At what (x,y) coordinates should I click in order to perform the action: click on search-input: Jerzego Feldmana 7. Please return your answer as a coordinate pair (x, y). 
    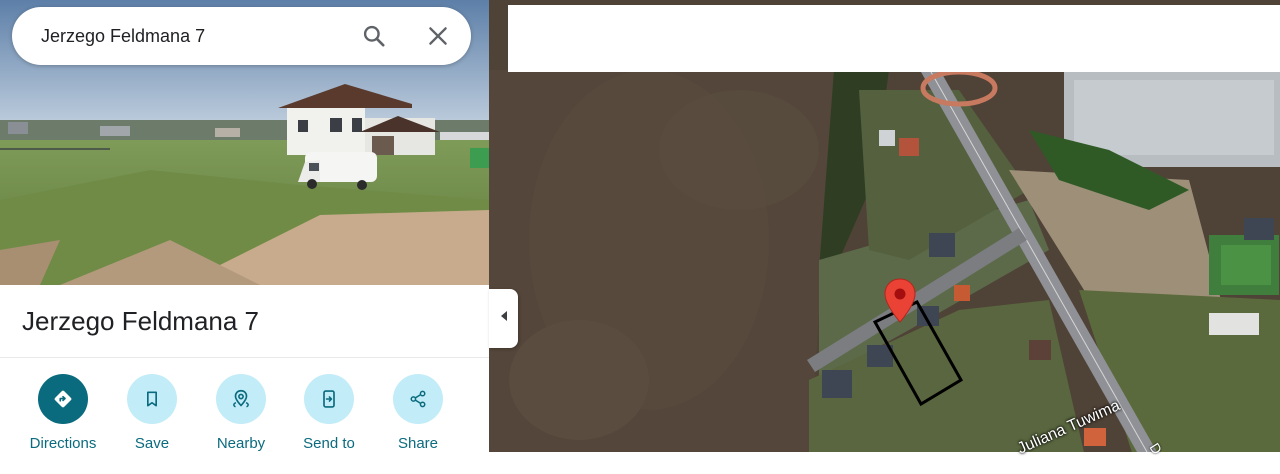
    Looking at the image, I should click on (123, 36).